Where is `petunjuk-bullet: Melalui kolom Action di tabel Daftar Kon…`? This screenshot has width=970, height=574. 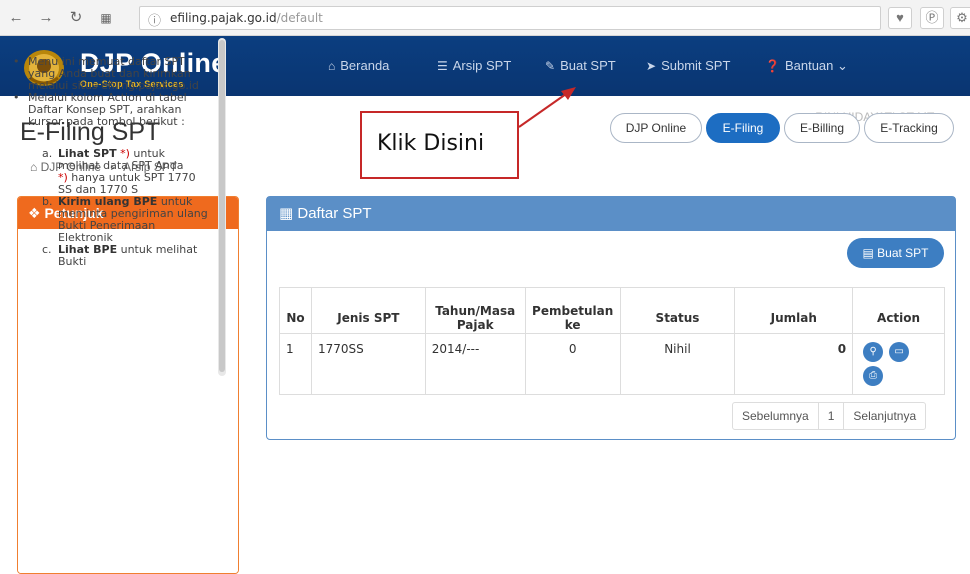
petunjuk-bullet: Melalui kolom Action di tabel Daftar Kon… is located at coordinates (110, 110).